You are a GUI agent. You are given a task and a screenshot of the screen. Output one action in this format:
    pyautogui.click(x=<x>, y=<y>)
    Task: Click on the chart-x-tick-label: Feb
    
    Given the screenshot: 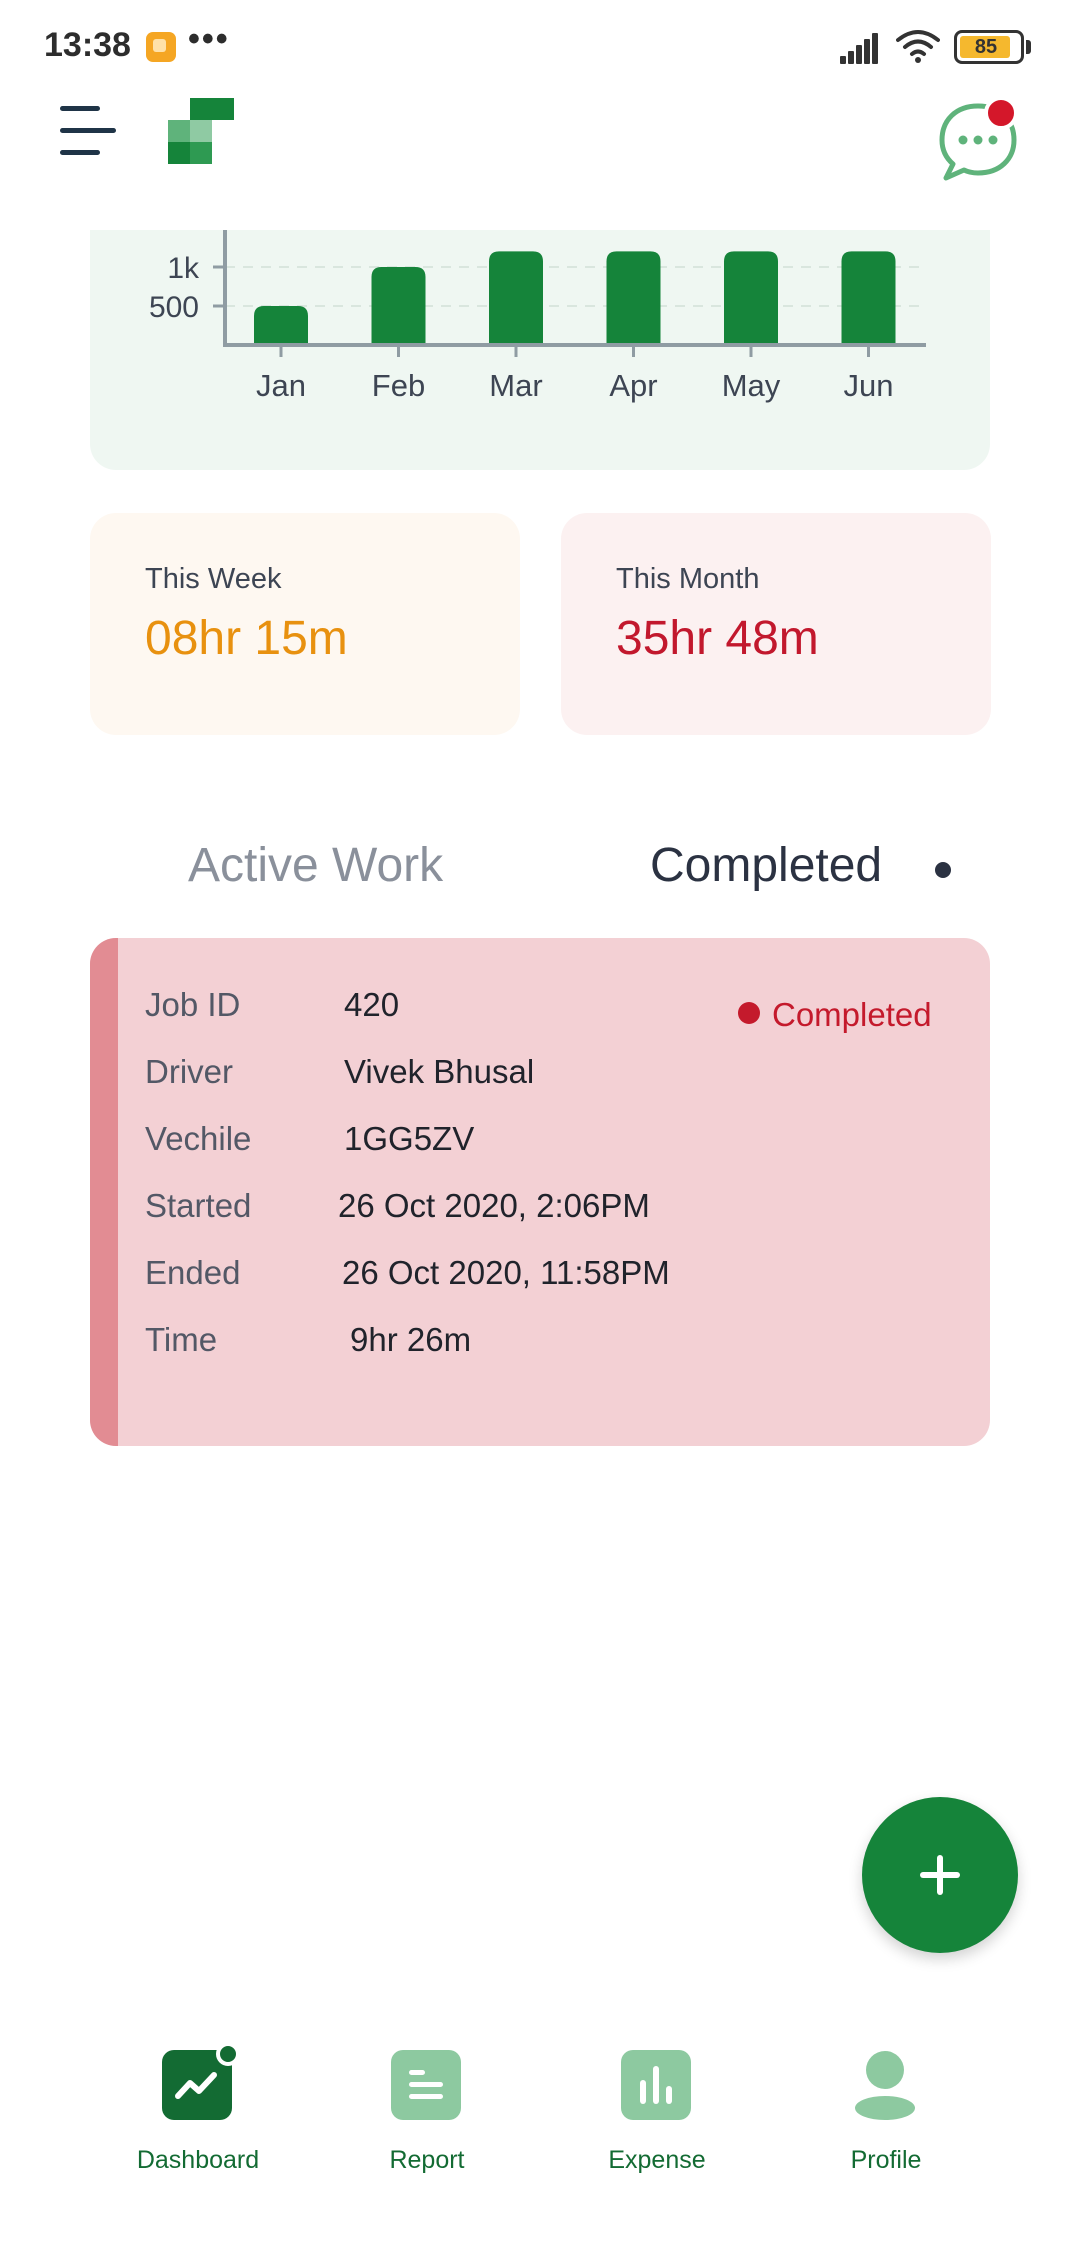 What is the action you would take?
    pyautogui.click(x=398, y=385)
    